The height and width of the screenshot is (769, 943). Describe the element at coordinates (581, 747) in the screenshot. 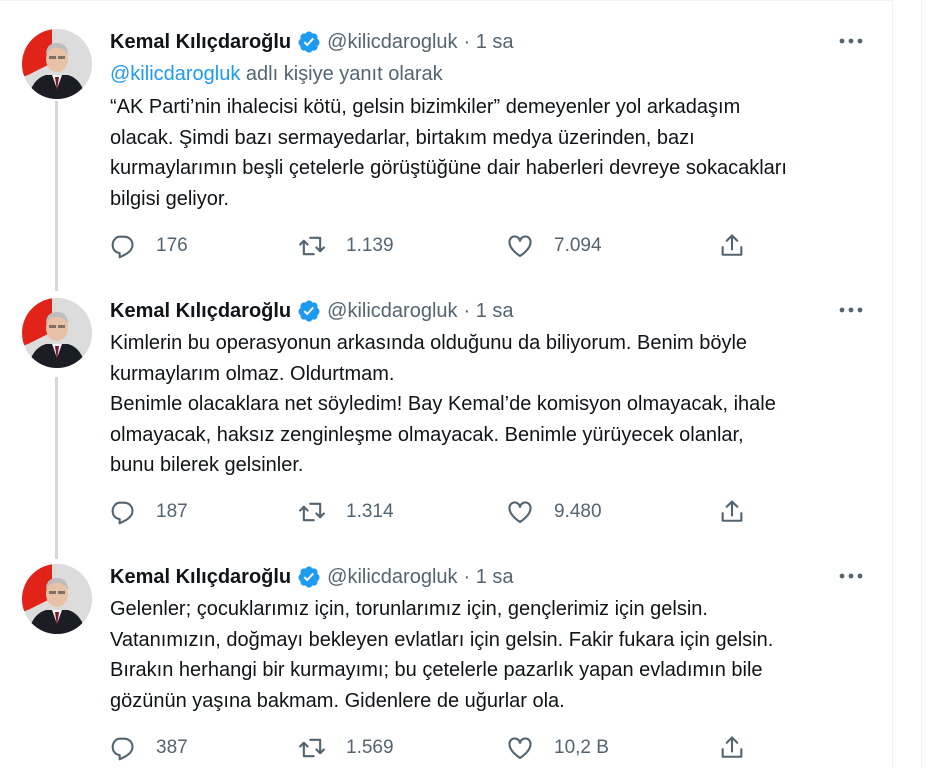

I see `like-count: 10,2 B` at that location.